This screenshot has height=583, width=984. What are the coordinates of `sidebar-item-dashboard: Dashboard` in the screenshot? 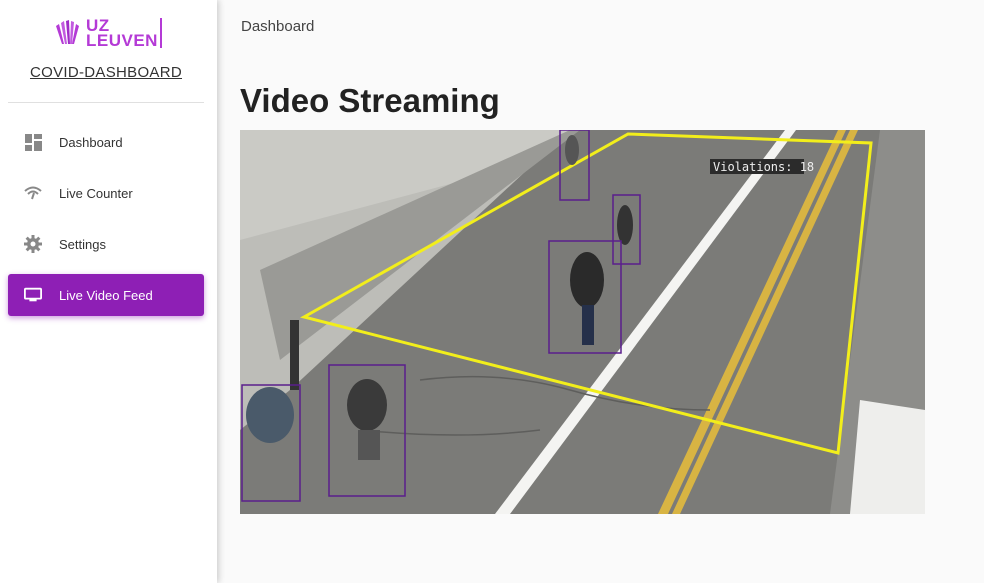 It's located at (106, 142).